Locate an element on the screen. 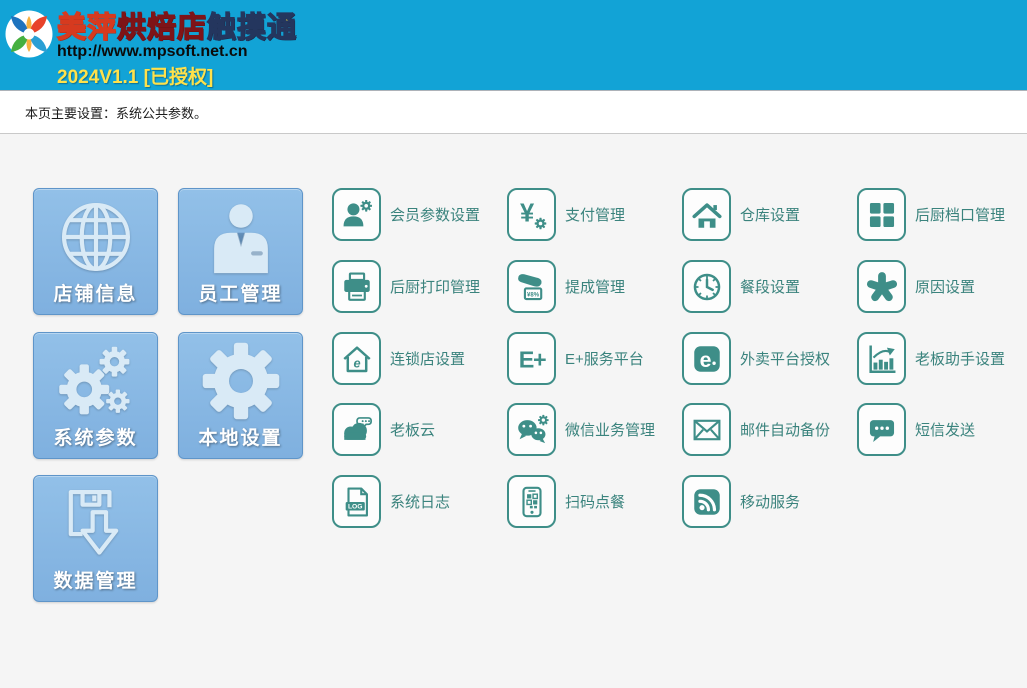  kitchen-print-tile: 后厨打印管理 is located at coordinates (406, 286).